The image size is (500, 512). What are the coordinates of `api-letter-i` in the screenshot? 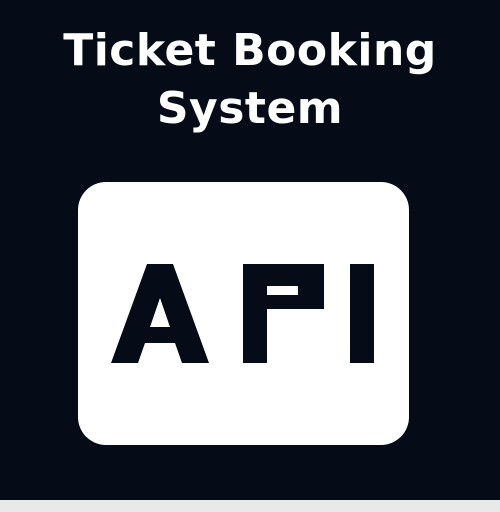 It's located at (362, 313).